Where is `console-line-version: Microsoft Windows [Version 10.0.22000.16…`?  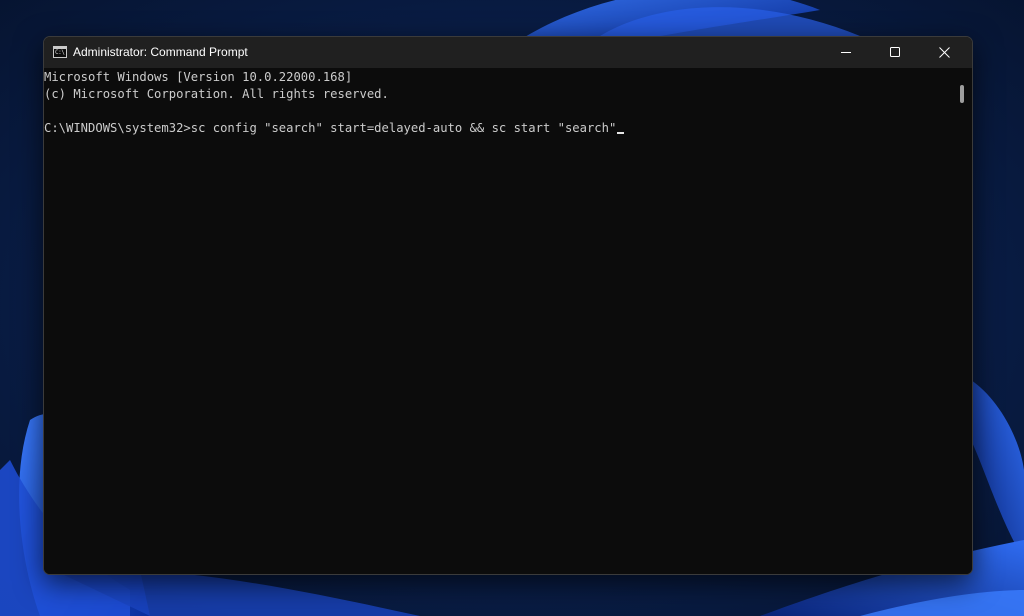
console-line-version: Microsoft Windows [Version 10.0.22000.16… is located at coordinates (198, 77).